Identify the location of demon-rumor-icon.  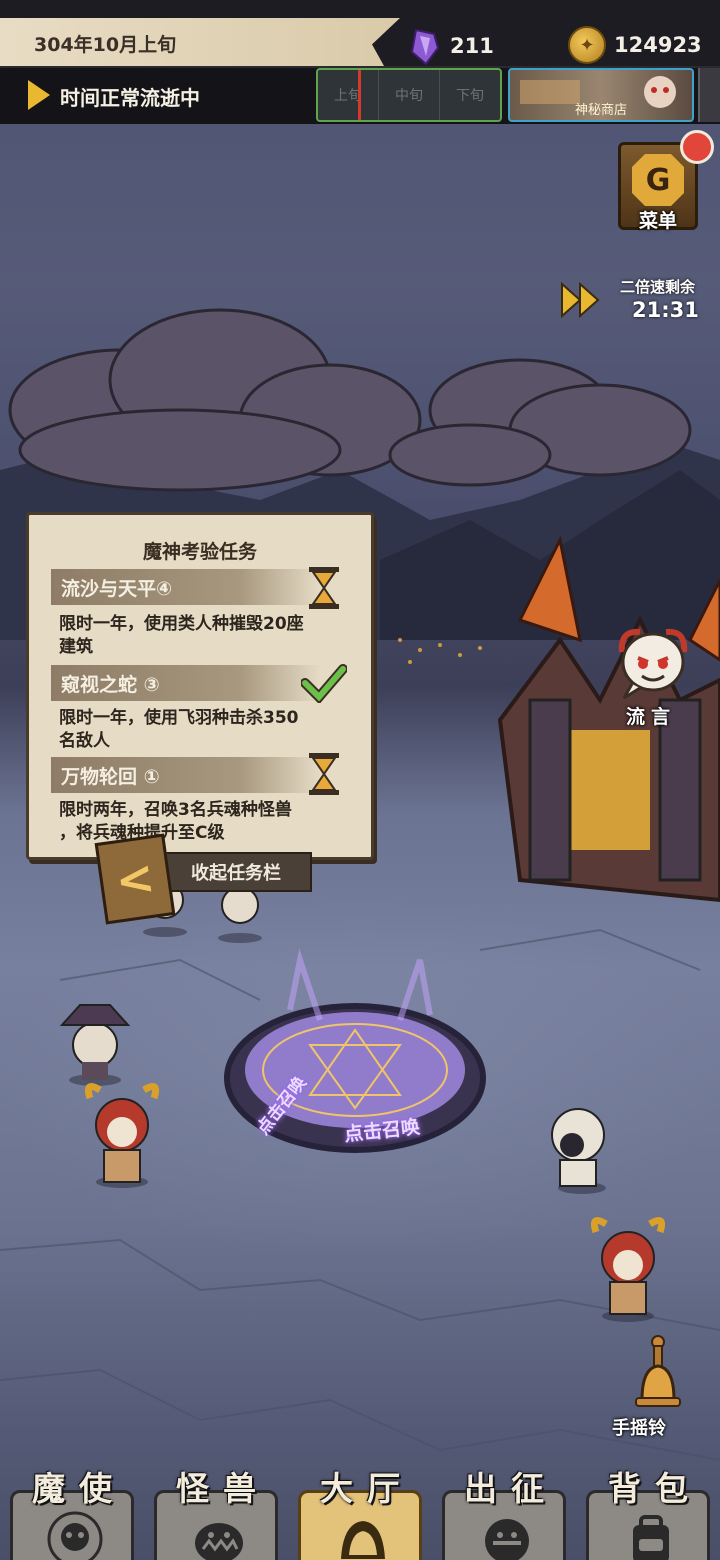
(653, 662).